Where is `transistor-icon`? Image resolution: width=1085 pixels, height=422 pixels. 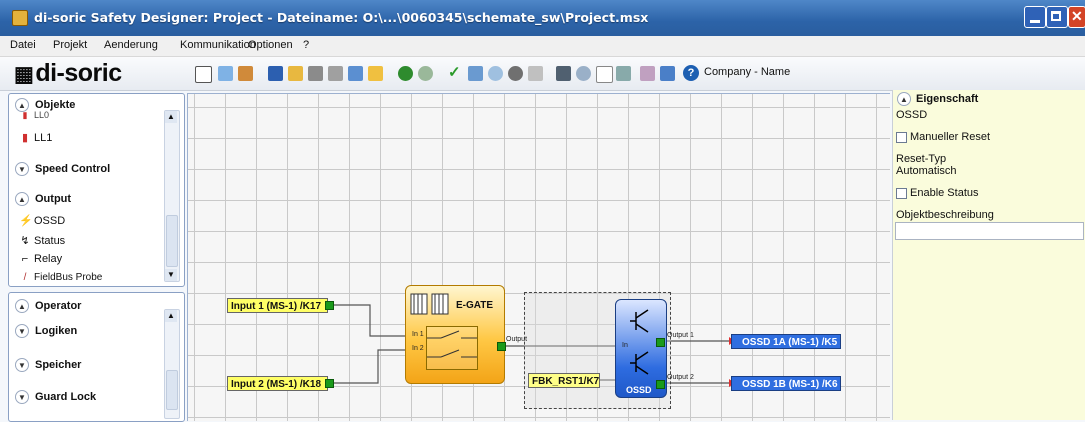 transistor-icon is located at coordinates (639, 342).